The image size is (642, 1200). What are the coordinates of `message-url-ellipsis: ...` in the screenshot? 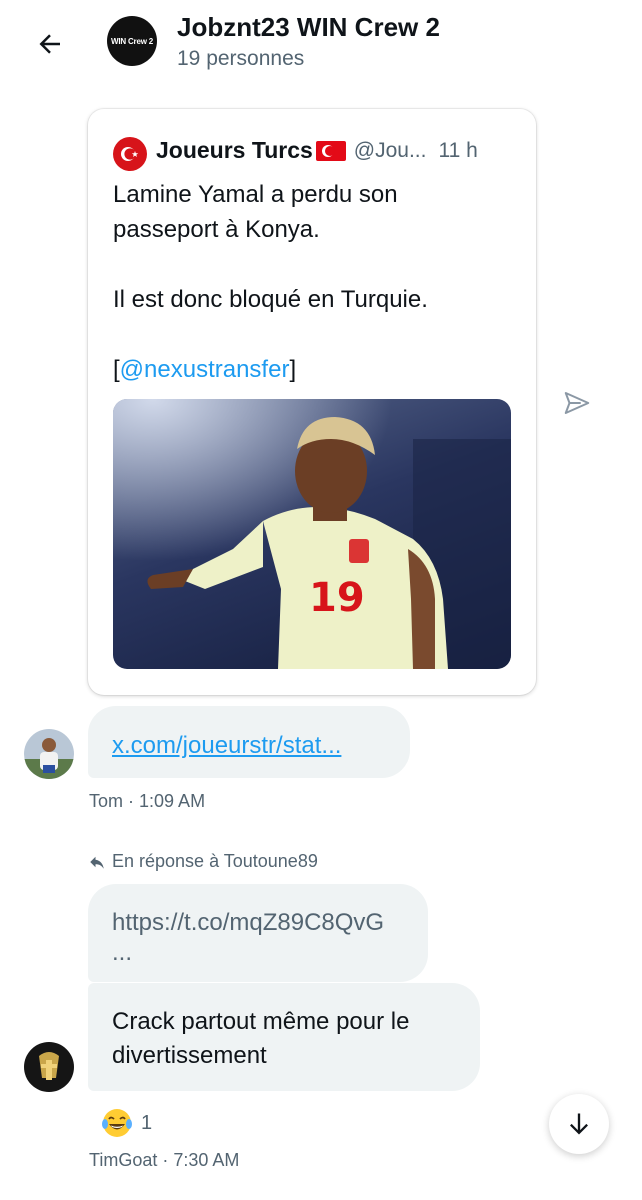 It's located at (122, 952).